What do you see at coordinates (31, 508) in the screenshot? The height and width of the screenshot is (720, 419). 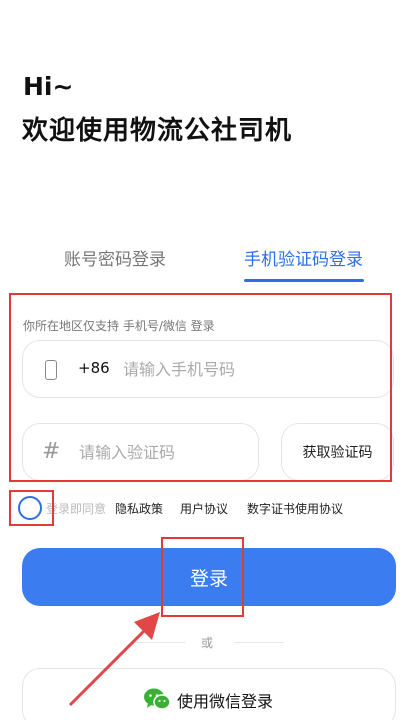 I see `annotation-box-checkbox` at bounding box center [31, 508].